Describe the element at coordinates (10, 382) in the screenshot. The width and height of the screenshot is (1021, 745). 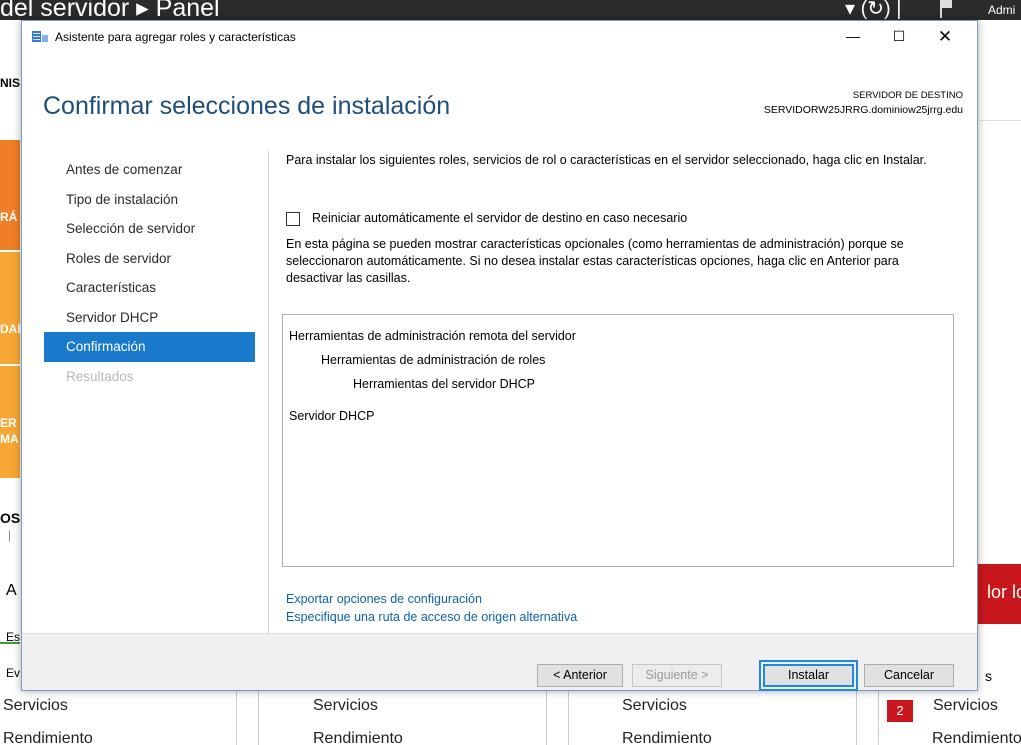
I see `server-manager-left-panel: NIS RÁ DAD ER MA OS | A Es Ev` at that location.